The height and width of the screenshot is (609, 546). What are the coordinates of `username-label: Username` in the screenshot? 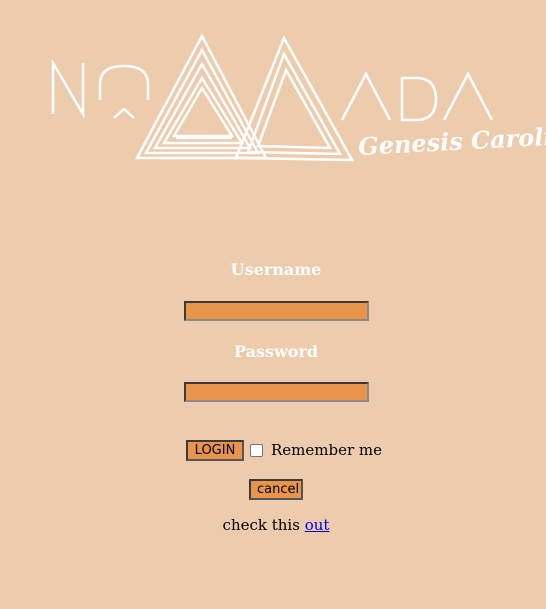 It's located at (276, 269).